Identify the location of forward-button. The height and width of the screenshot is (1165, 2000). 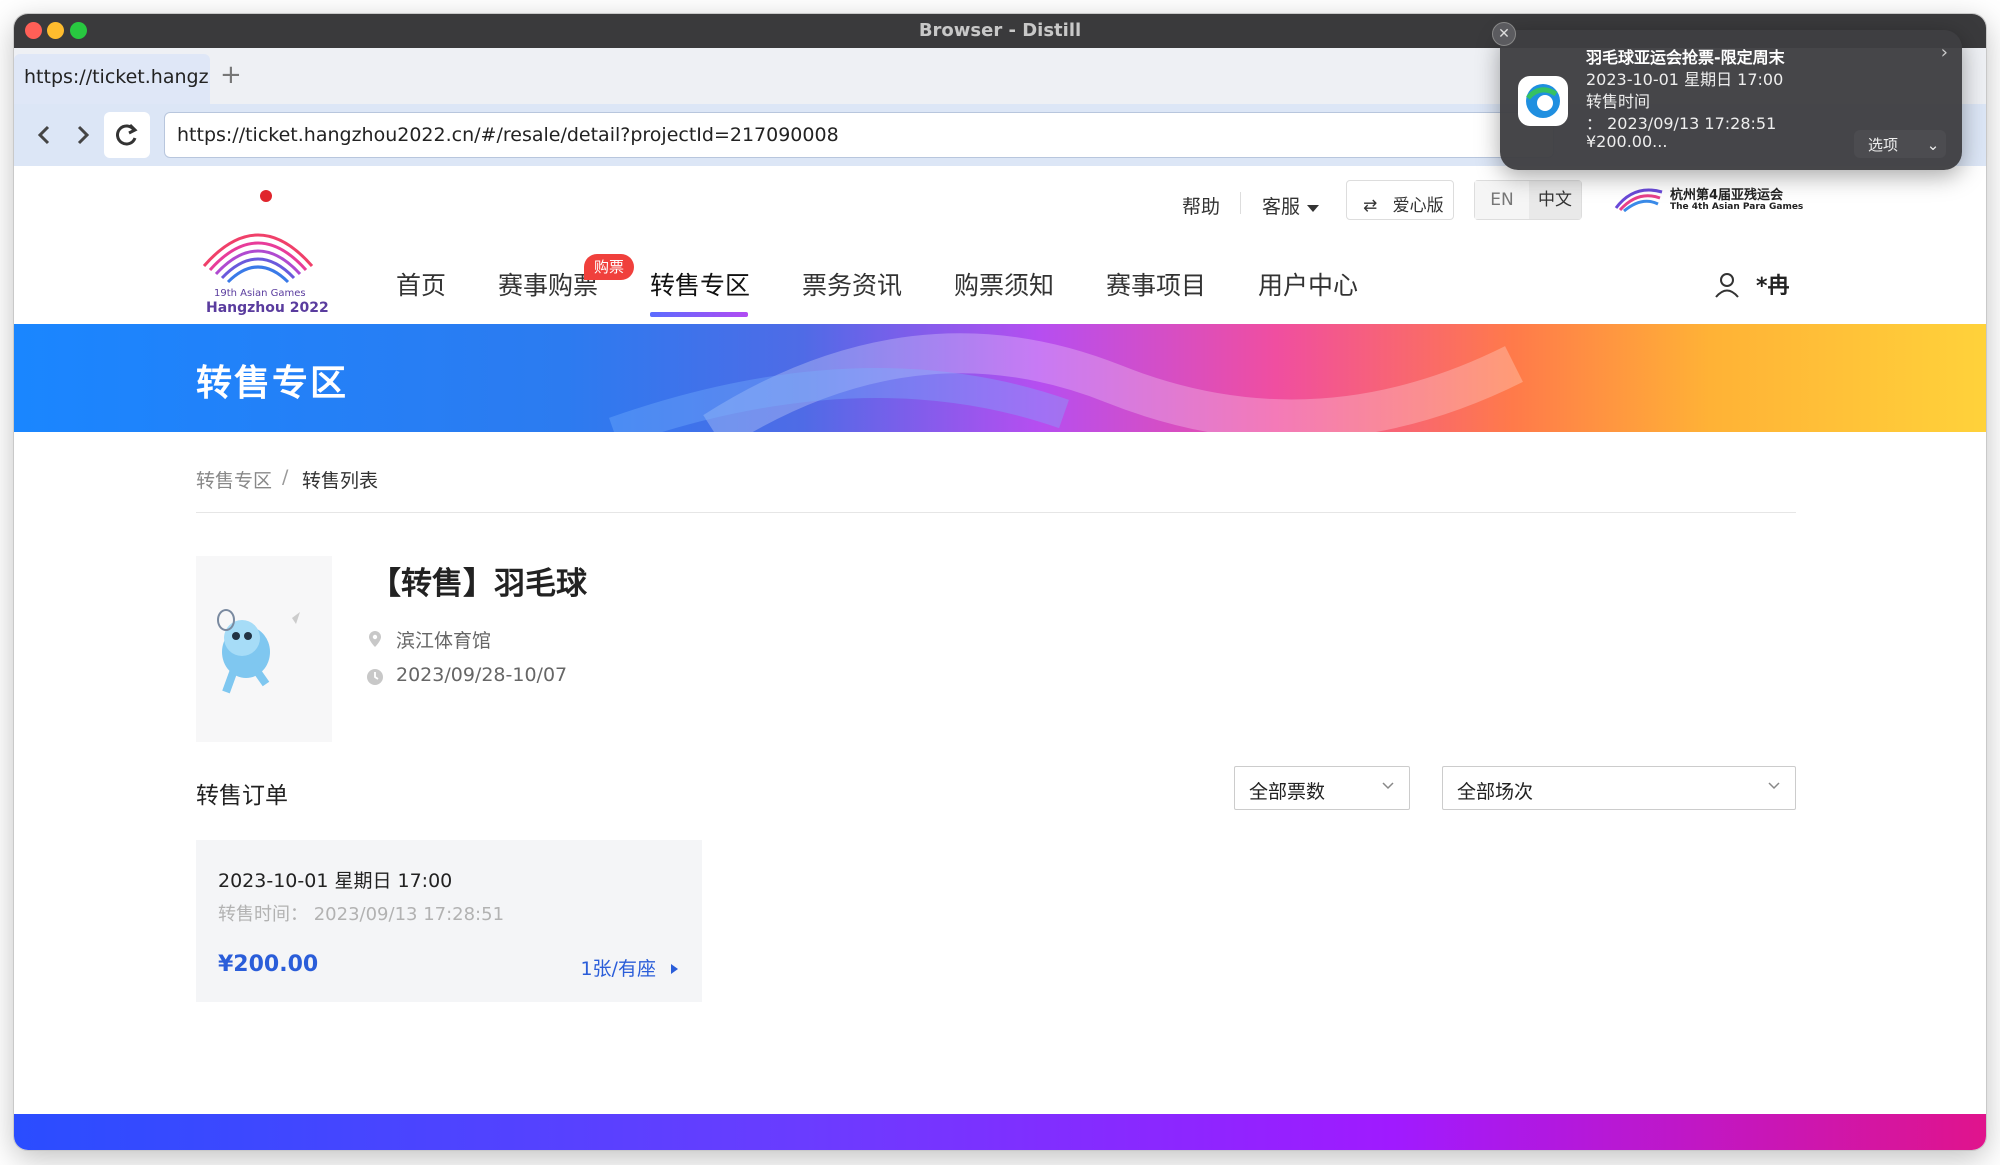
(83, 135).